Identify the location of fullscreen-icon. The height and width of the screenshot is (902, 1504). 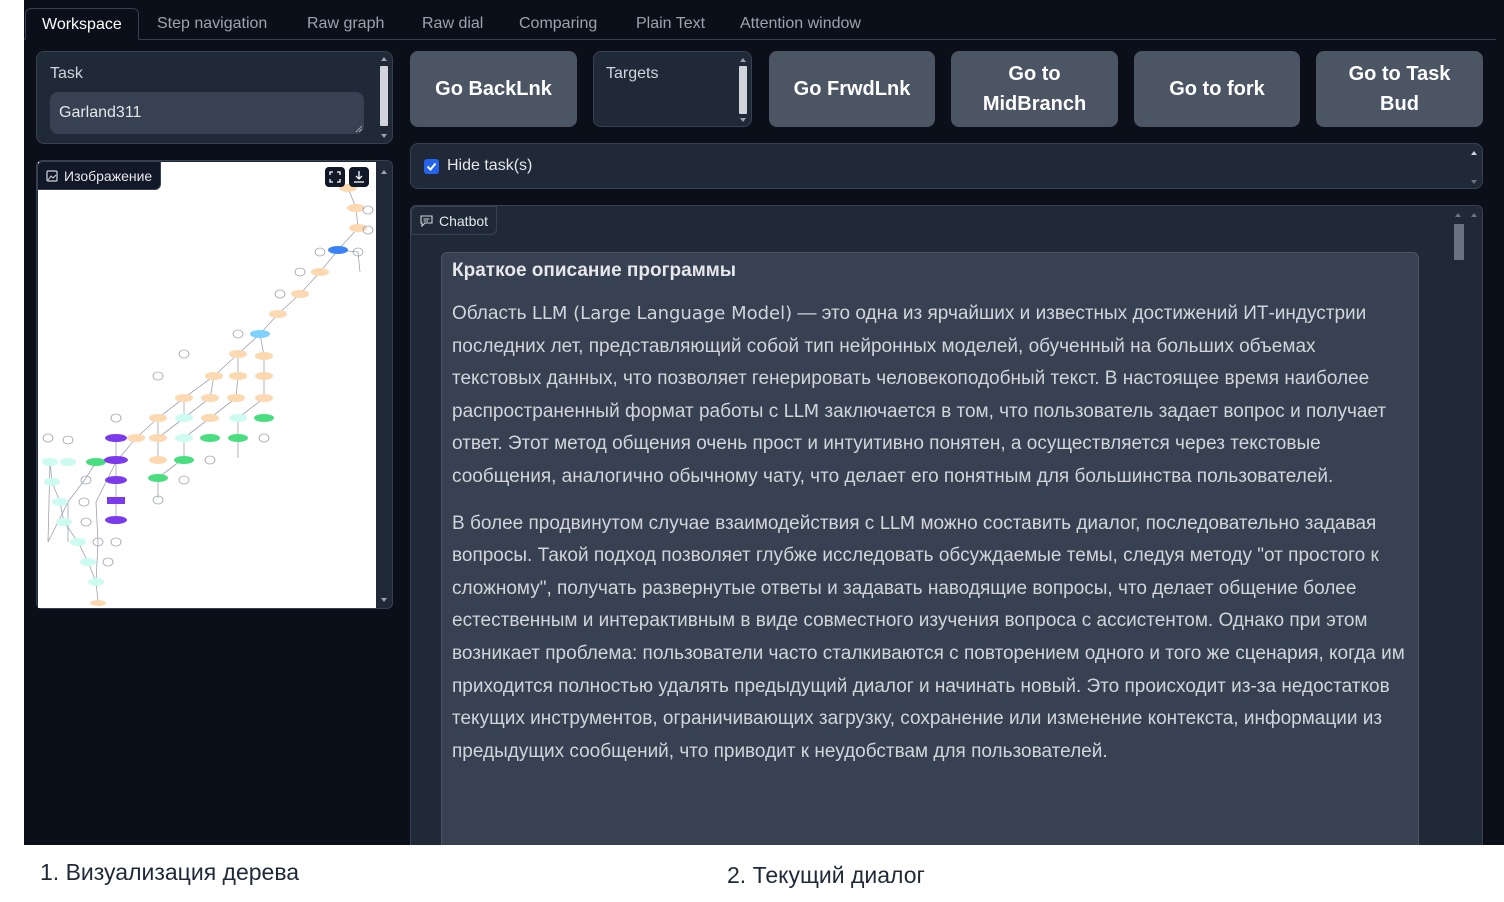
(335, 177).